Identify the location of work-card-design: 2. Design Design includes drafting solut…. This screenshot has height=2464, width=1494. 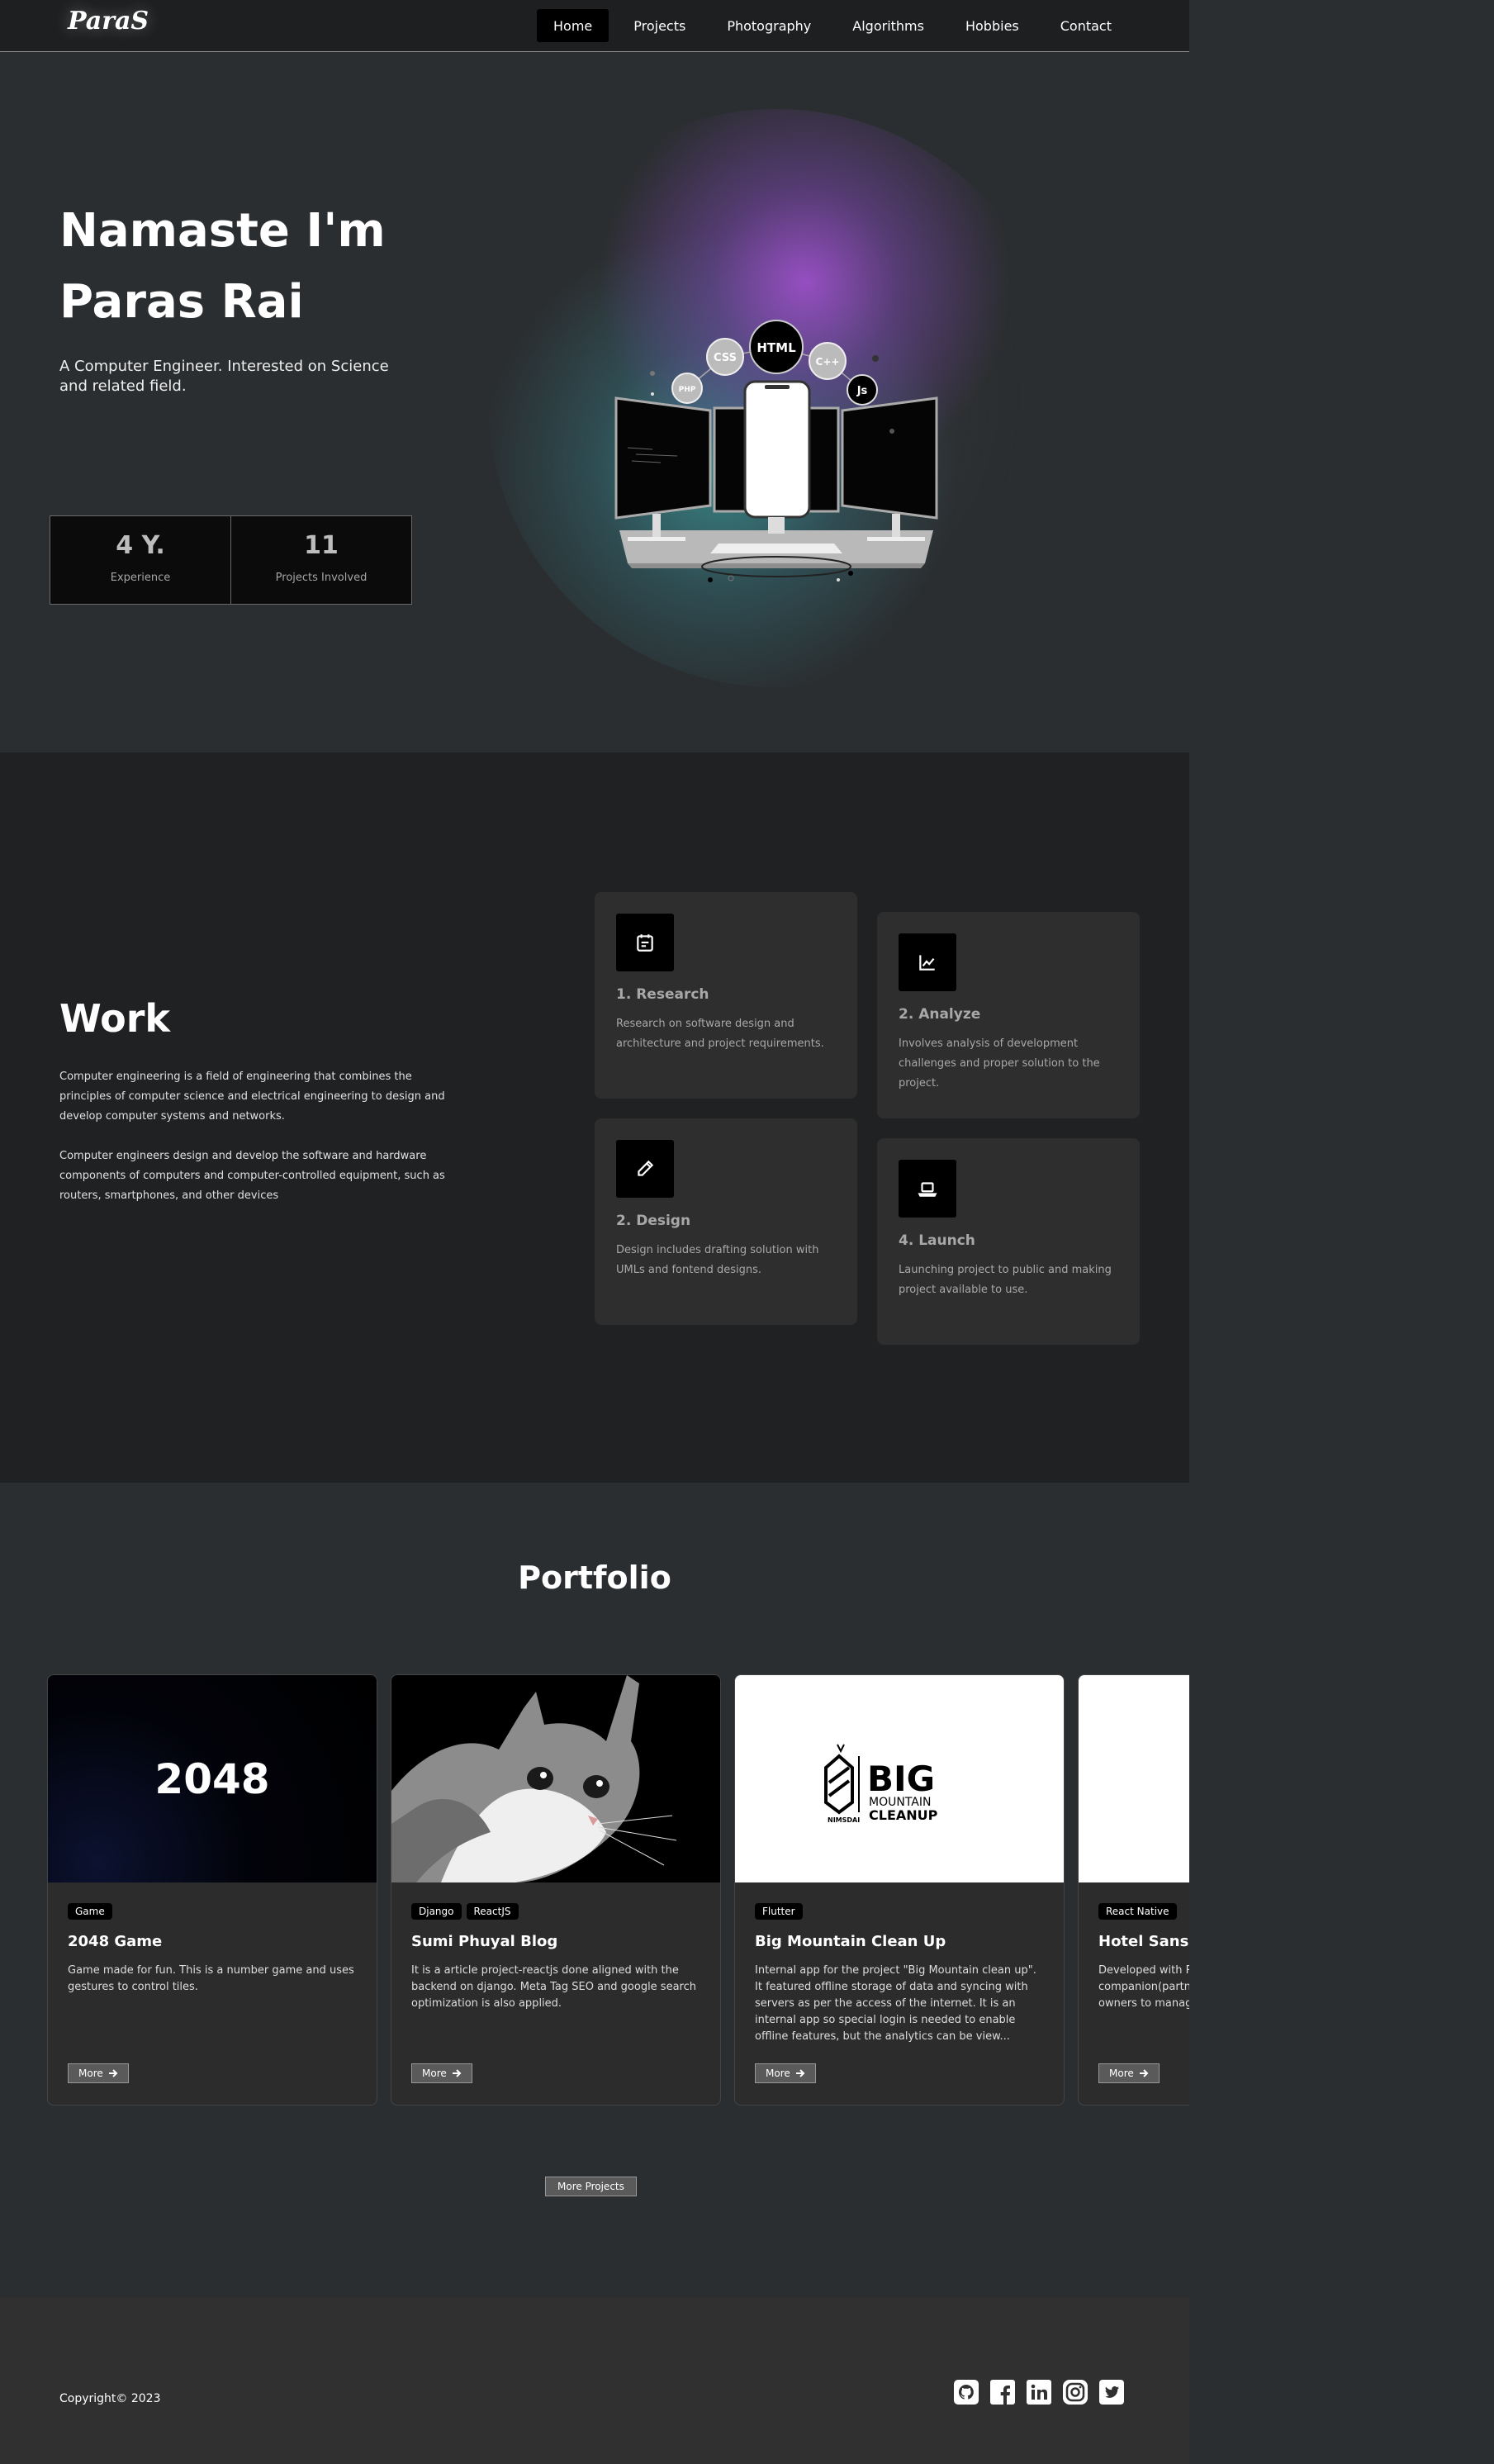
(726, 1221).